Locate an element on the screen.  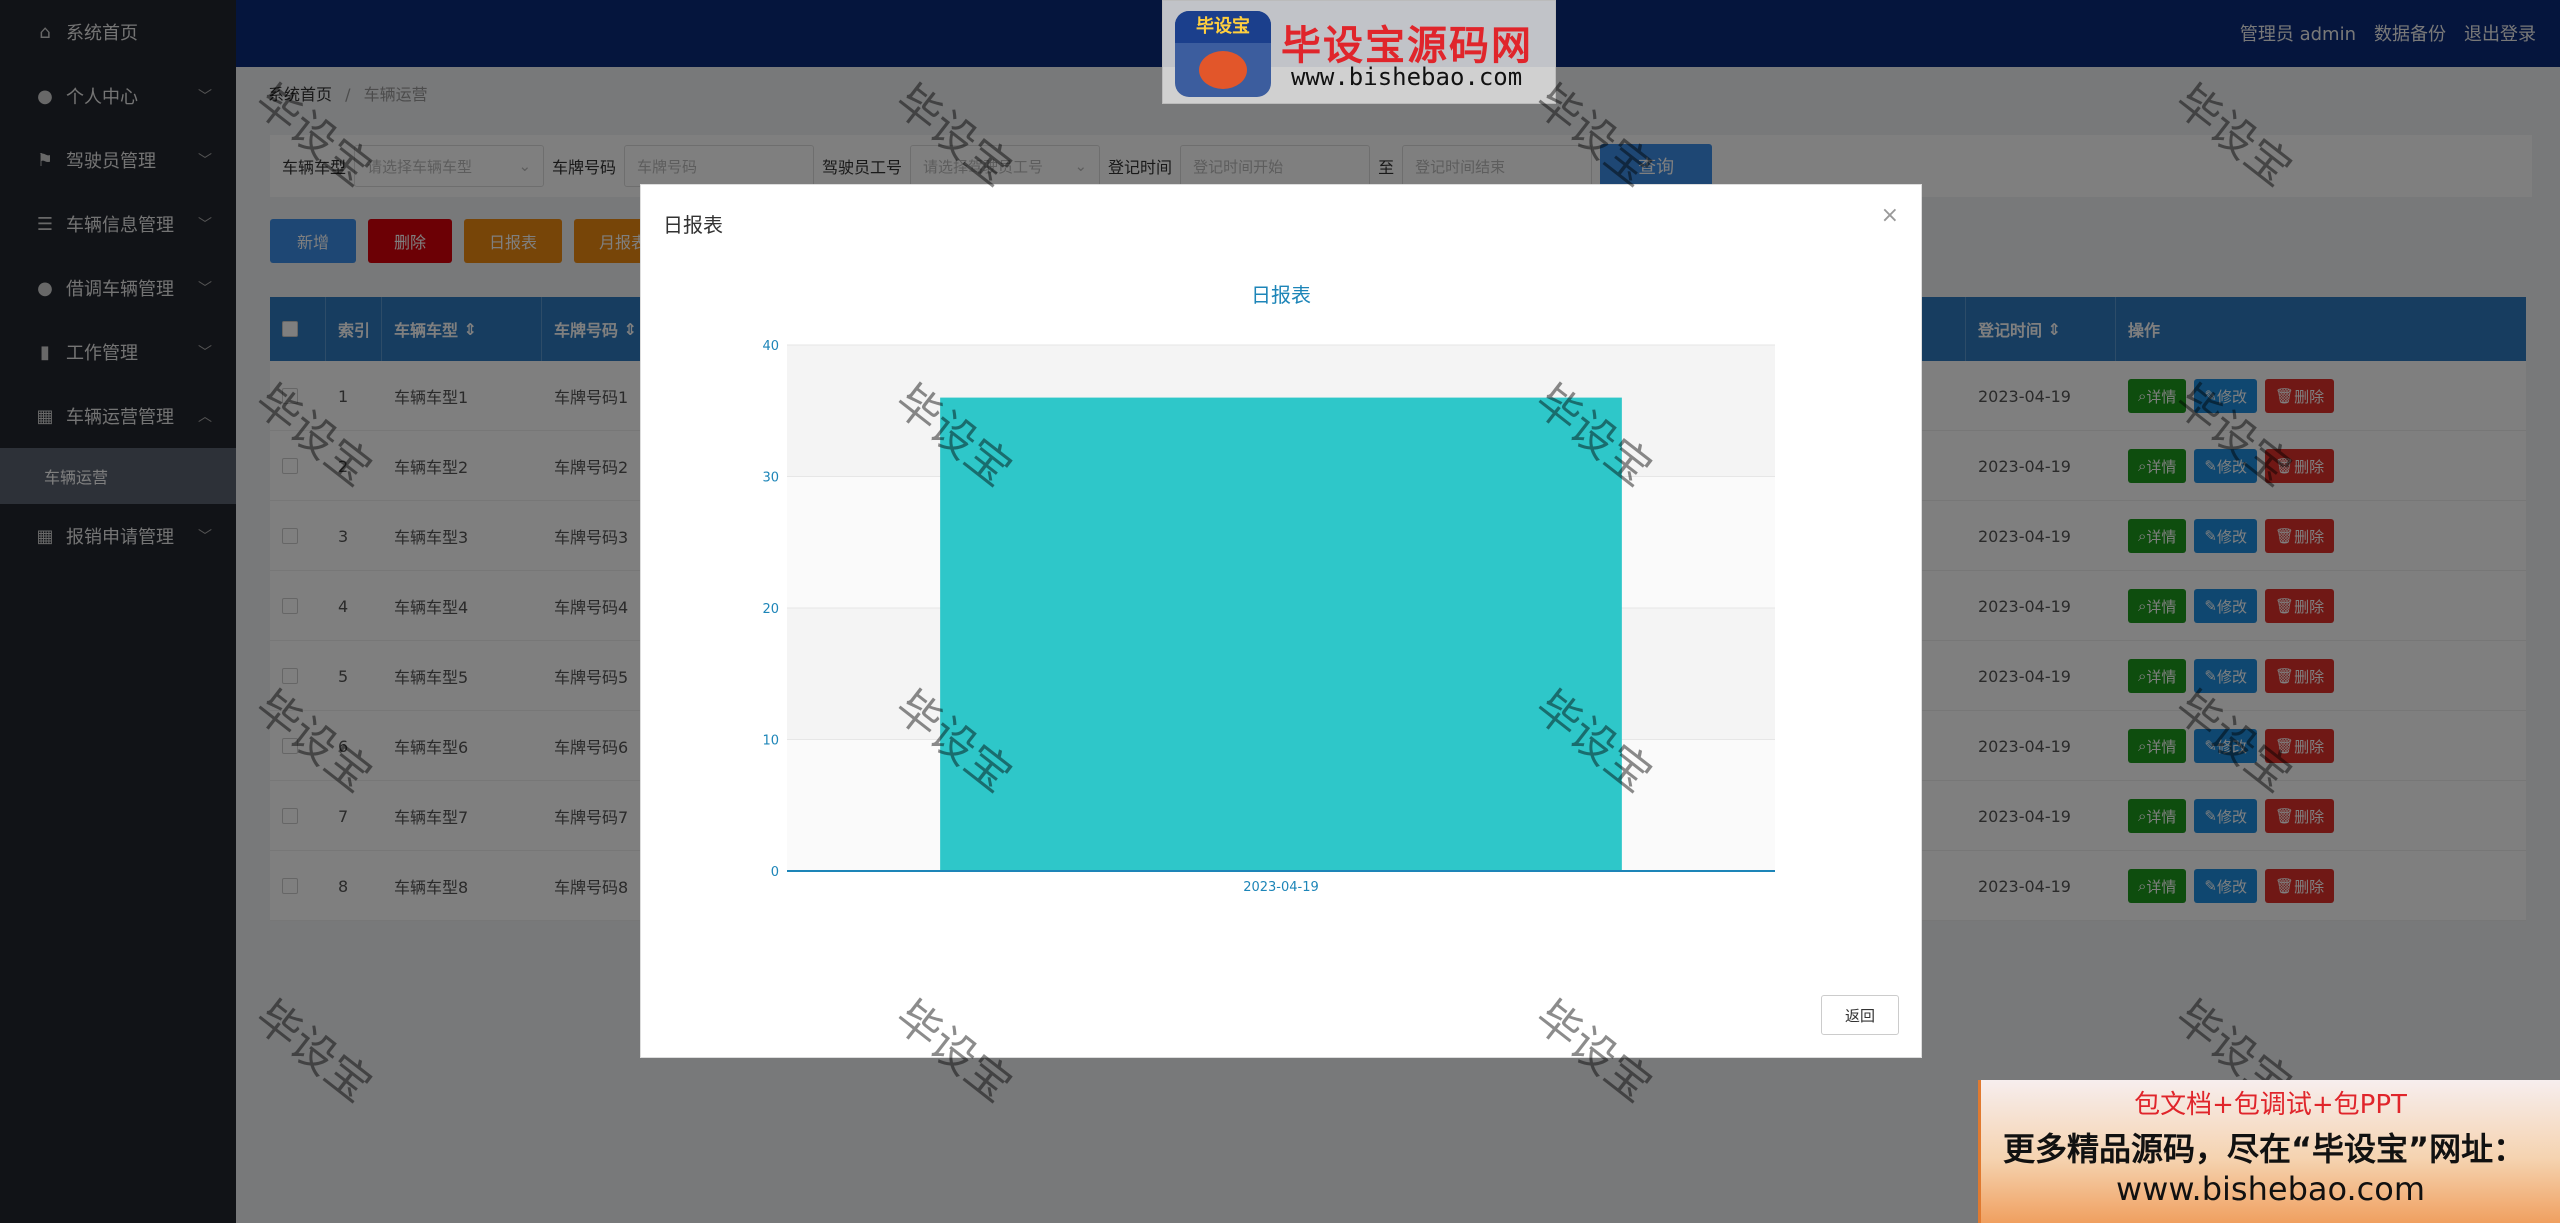
y-tick-label: 0 is located at coordinates (775, 872).